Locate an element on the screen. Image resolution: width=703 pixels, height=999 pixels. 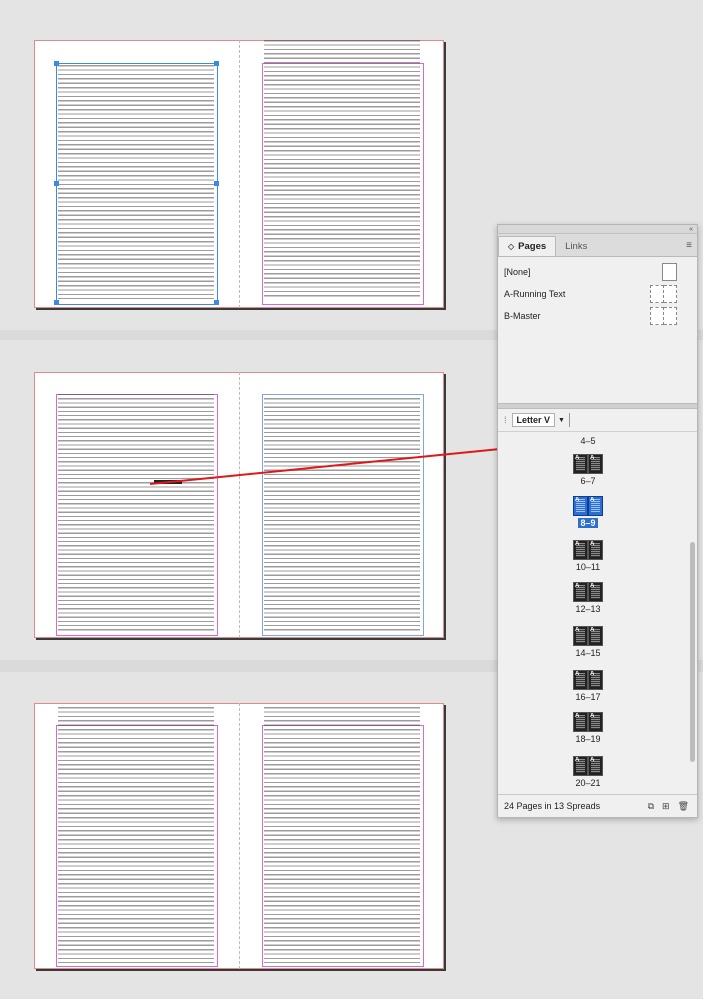
spread-label: 12–13 is located at coordinates (588, 609).